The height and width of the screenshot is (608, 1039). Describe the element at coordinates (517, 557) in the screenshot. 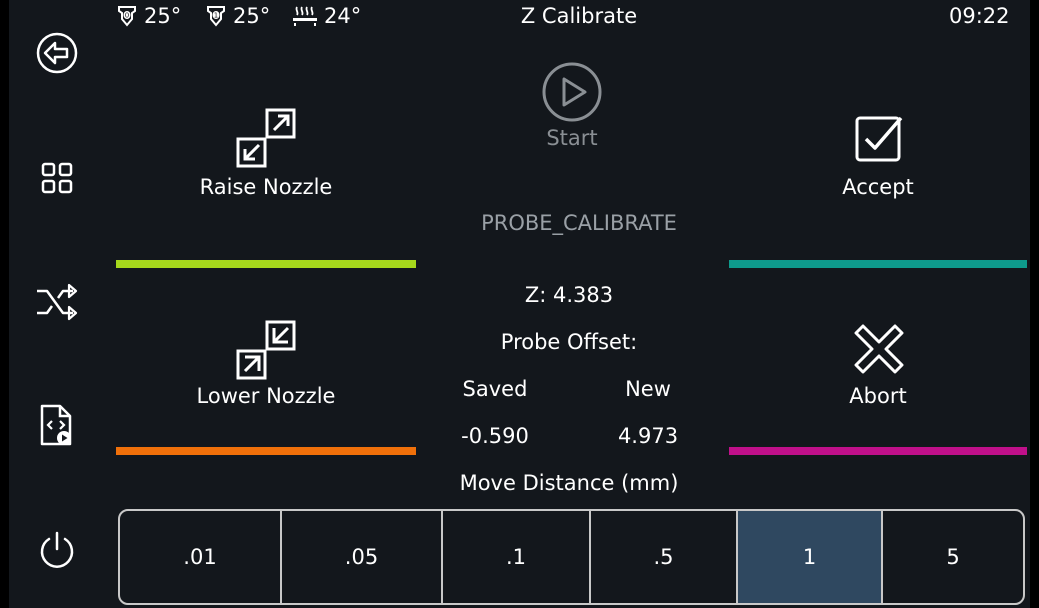

I see `distance-option: .1` at that location.